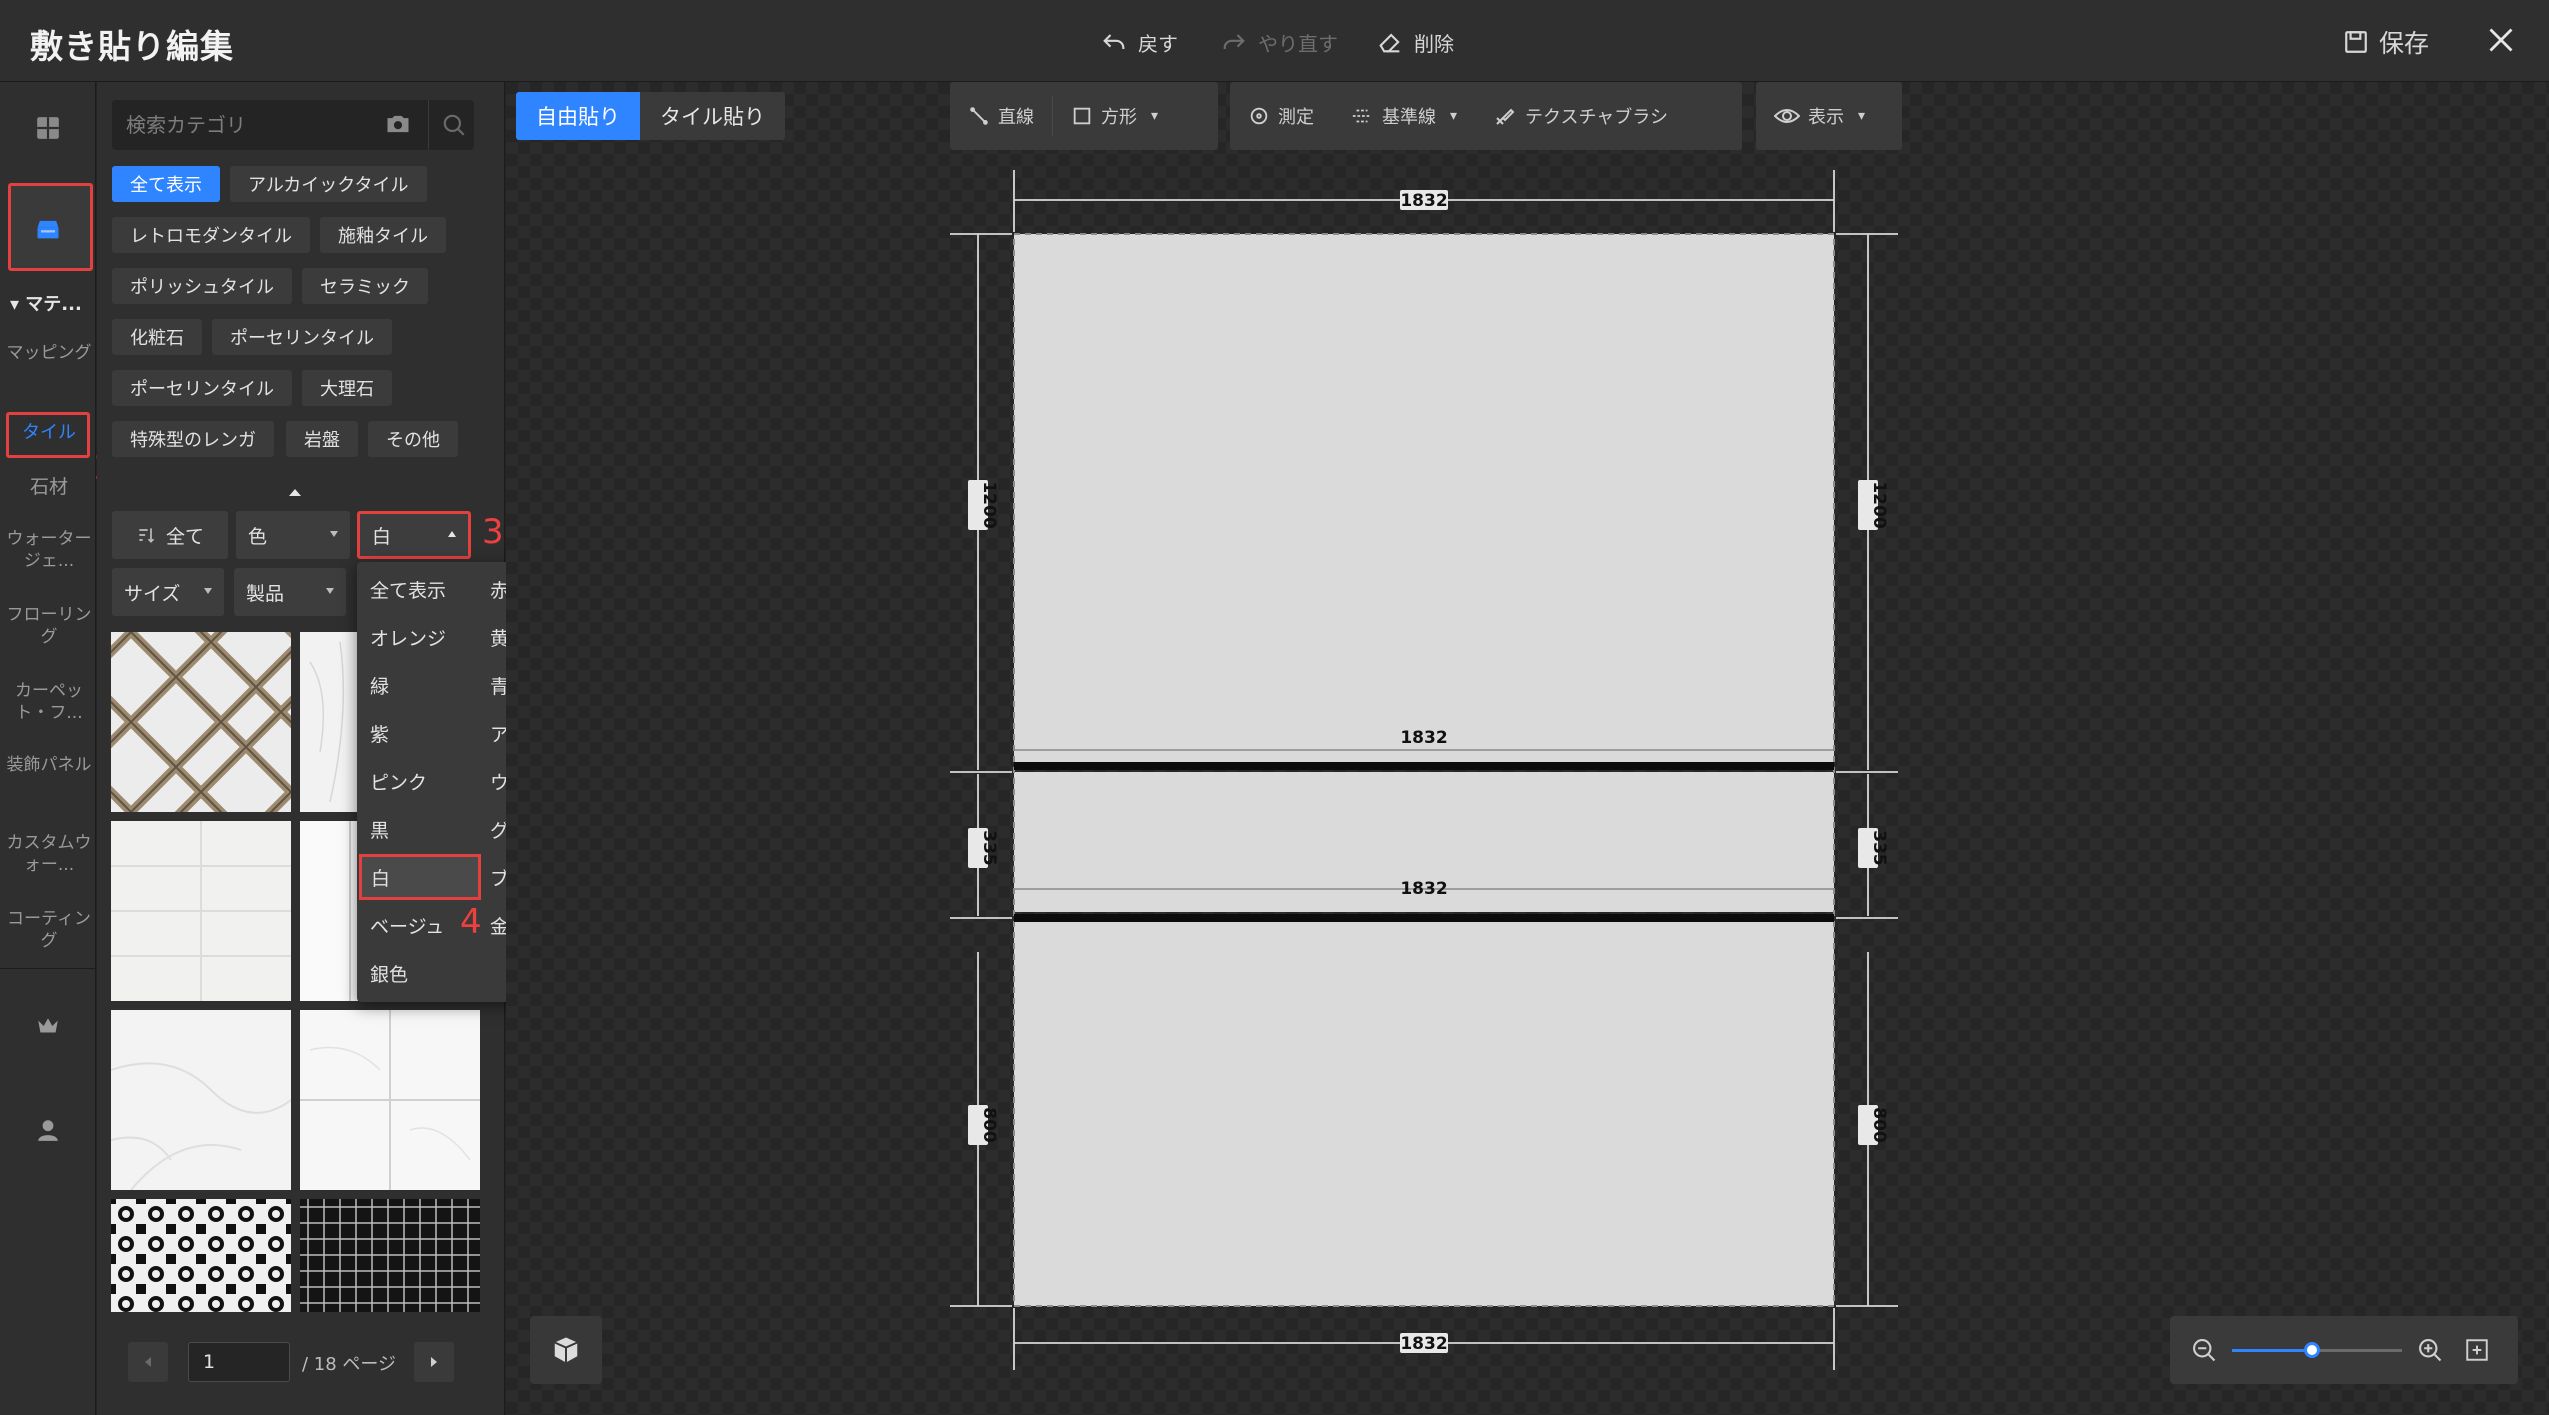 This screenshot has height=1415, width=2549. I want to click on category-chip: アルカイックタイル, so click(328, 184).